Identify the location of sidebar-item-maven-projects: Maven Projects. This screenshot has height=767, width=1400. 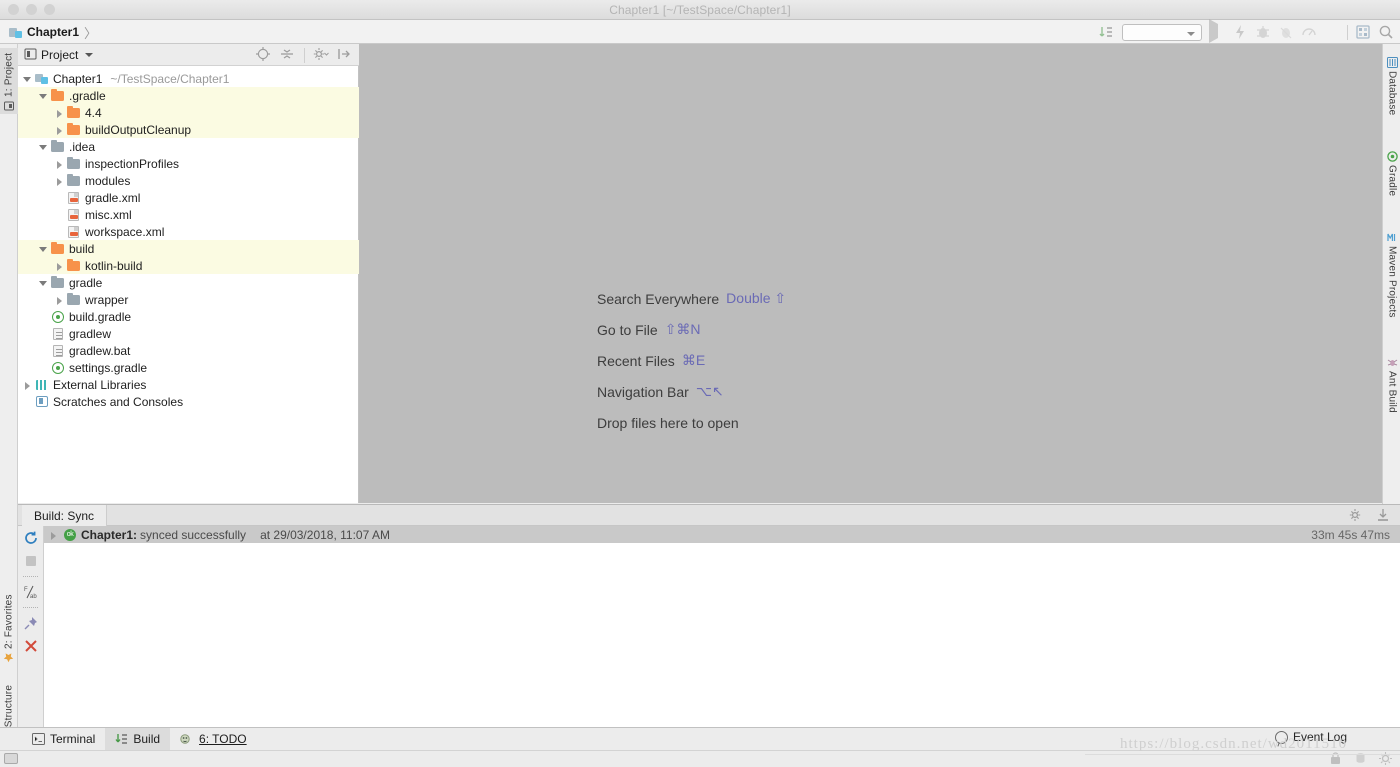
(1391, 282).